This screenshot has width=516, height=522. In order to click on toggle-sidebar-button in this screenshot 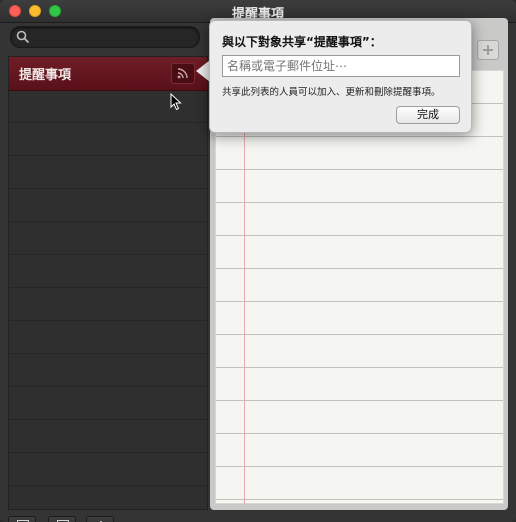, I will do `click(22, 519)`.